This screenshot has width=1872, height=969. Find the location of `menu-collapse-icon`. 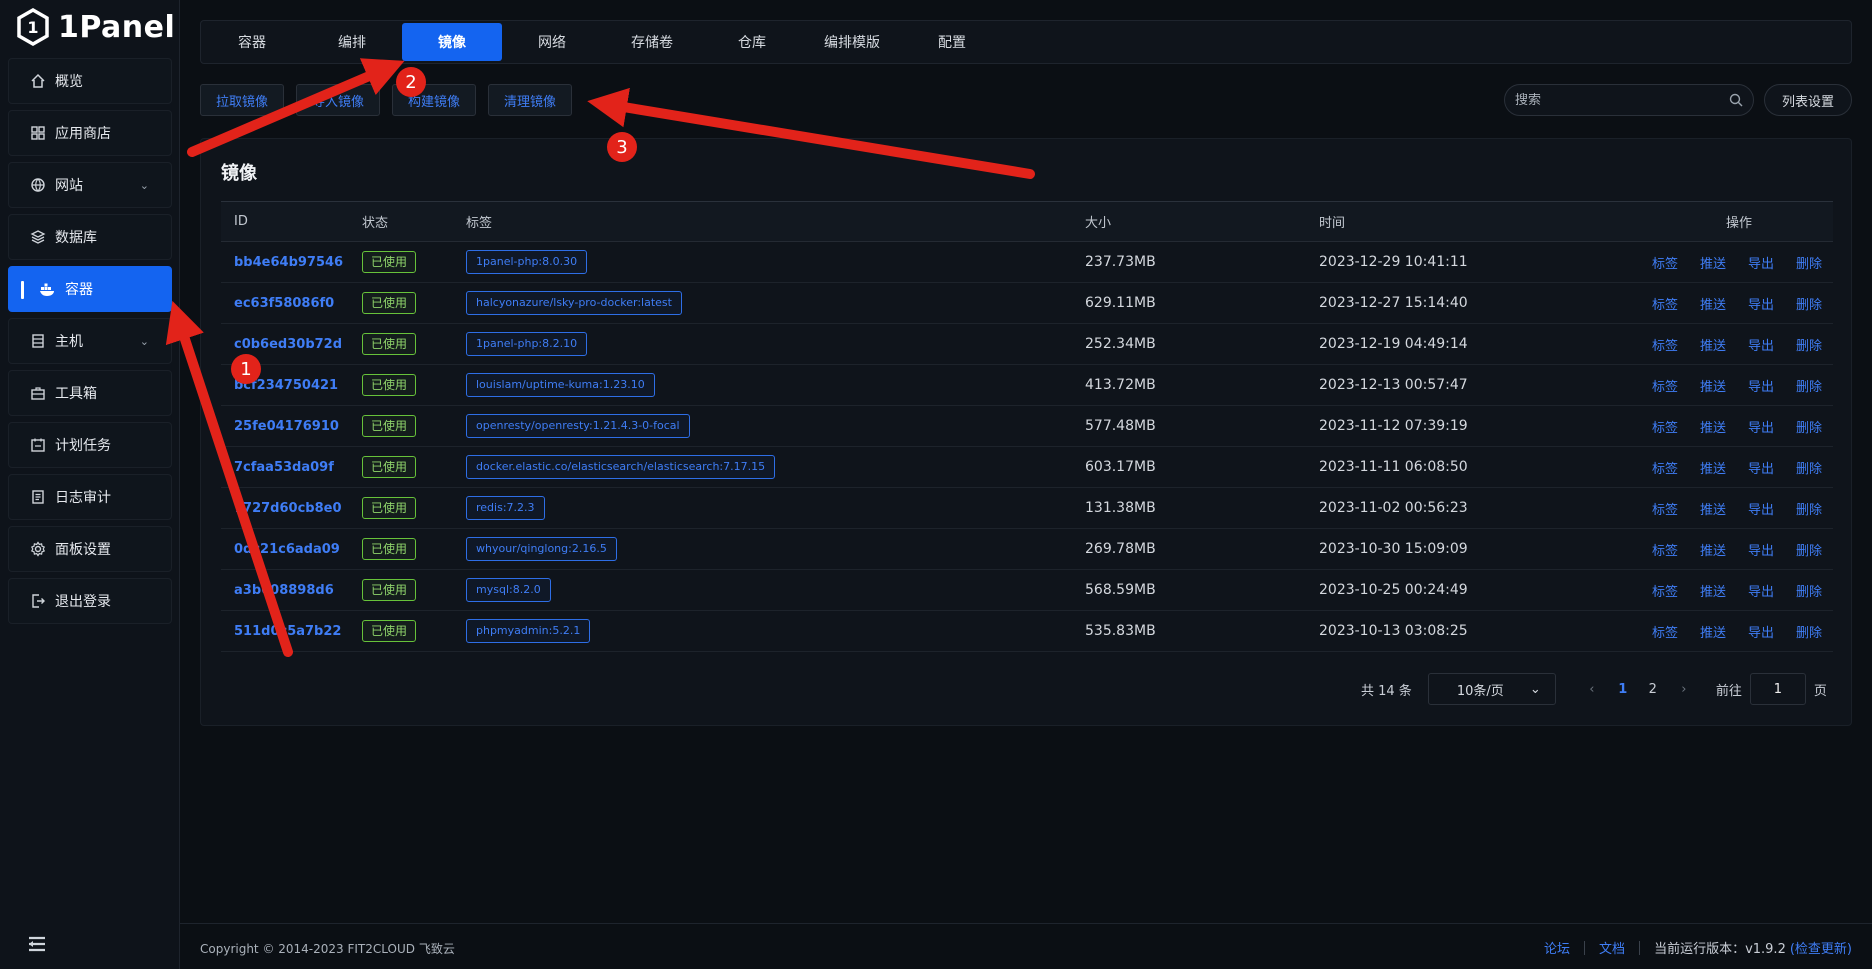

menu-collapse-icon is located at coordinates (37, 944).